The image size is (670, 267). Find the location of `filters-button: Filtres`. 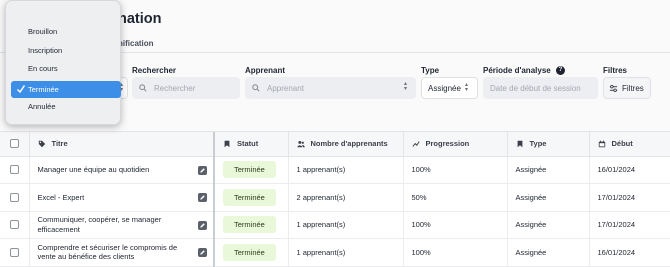

filters-button: Filtres is located at coordinates (627, 88).